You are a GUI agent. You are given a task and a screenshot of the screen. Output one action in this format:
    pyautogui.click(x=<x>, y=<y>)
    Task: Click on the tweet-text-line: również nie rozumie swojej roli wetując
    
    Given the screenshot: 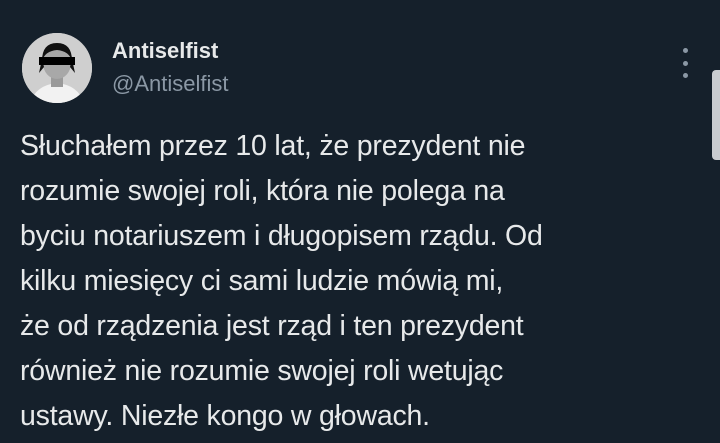 What is the action you would take?
    pyautogui.click(x=262, y=371)
    